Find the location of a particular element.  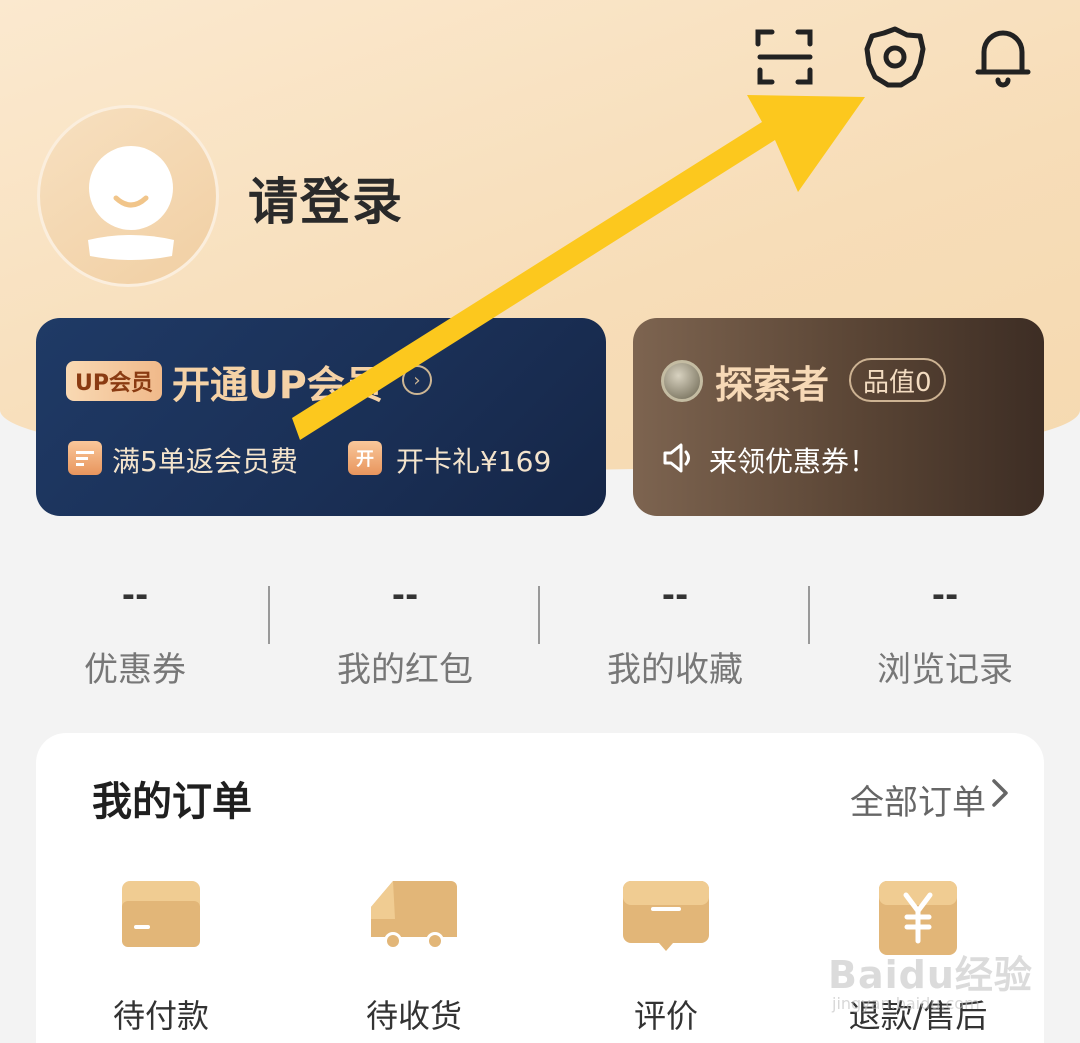

chevron-right-icon: › is located at coordinates (417, 380).